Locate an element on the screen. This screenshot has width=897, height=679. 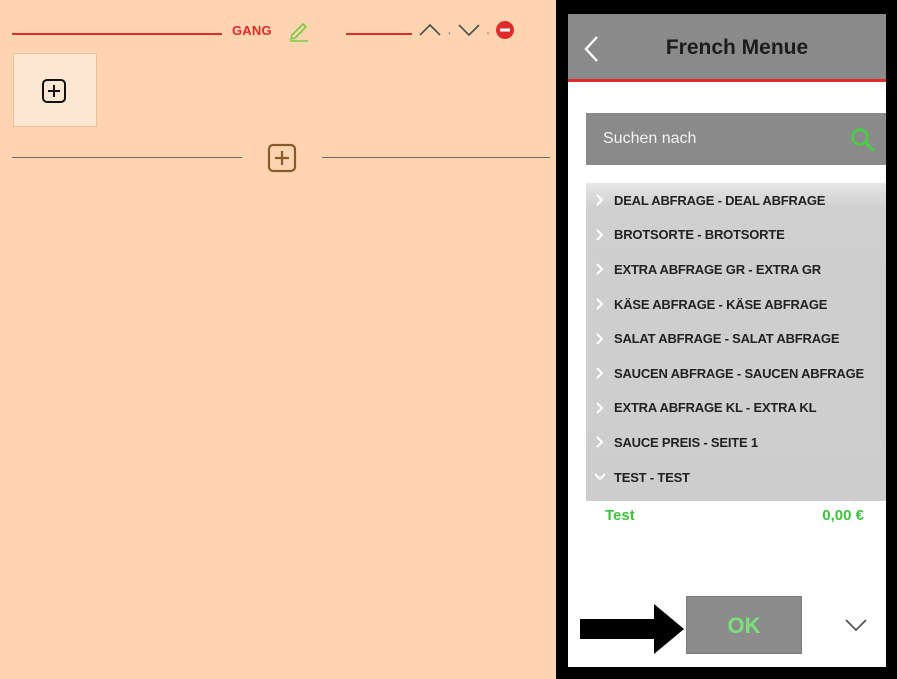
group-row: SALAT ABFRAGE - SALAT ABFRAGE is located at coordinates (736, 338).